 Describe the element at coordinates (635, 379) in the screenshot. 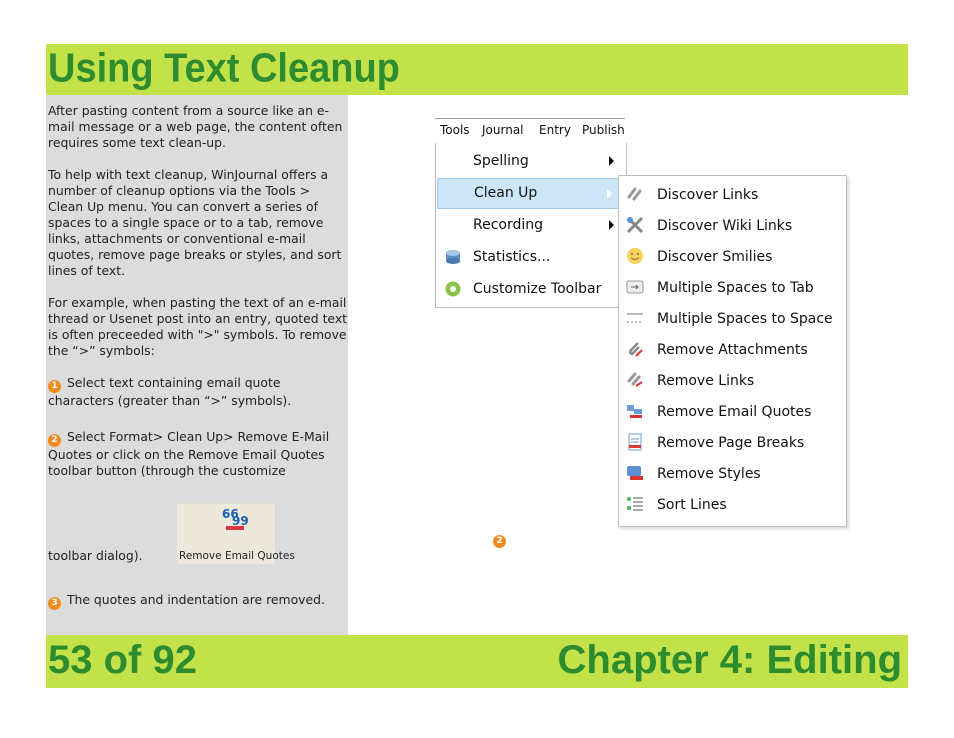

I see `remove-link-icon` at that location.